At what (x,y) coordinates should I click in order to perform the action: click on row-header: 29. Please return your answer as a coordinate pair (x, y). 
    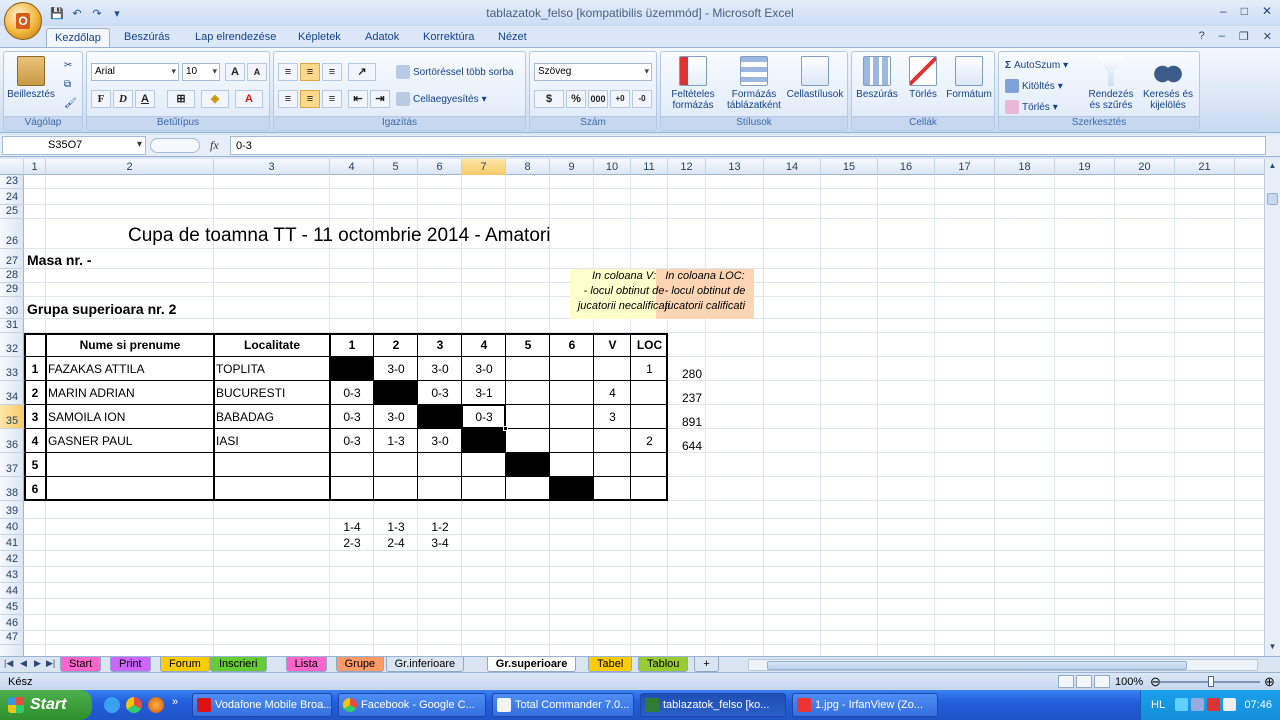
    Looking at the image, I should click on (12, 290).